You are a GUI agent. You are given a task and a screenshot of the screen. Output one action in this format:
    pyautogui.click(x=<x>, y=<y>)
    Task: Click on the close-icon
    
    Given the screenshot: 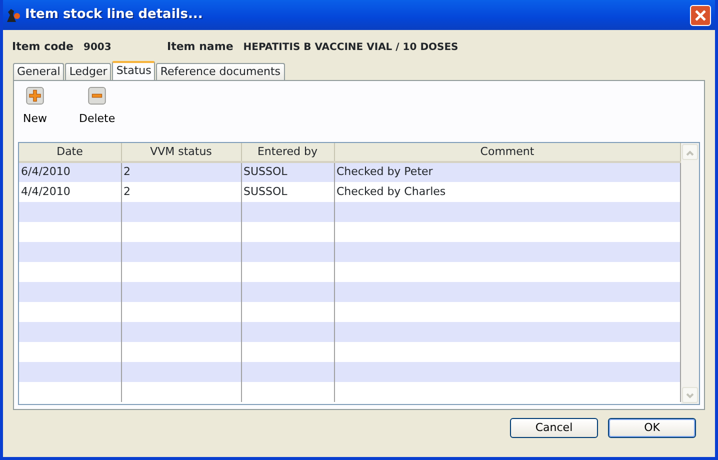 What is the action you would take?
    pyautogui.click(x=700, y=15)
    